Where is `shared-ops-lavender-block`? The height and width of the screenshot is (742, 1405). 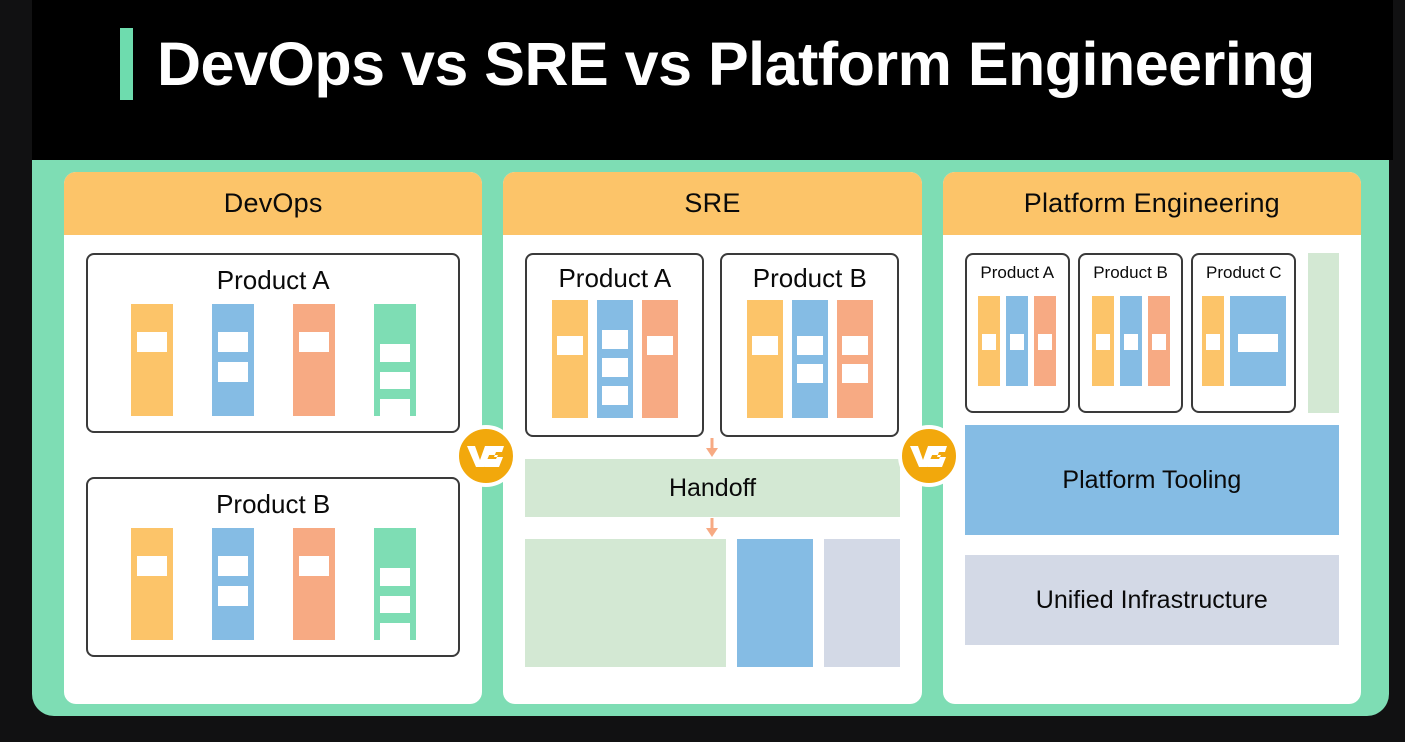
shared-ops-lavender-block is located at coordinates (862, 603).